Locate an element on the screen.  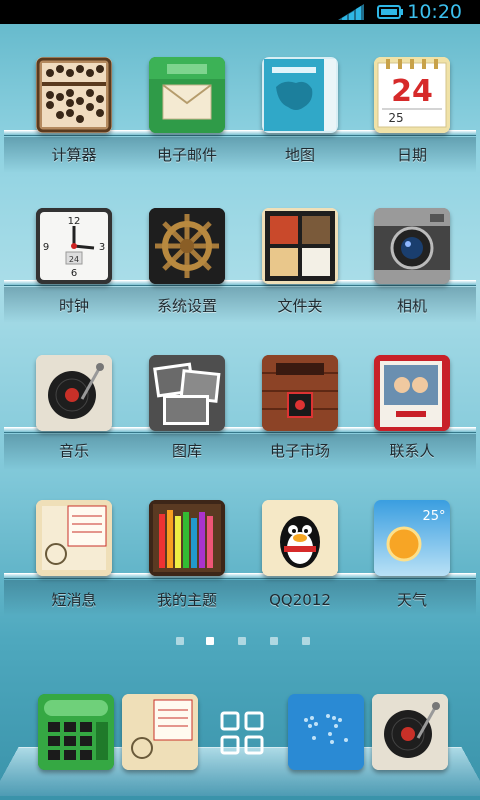
weather-temperature: 25° is located at coordinates (433, 516).